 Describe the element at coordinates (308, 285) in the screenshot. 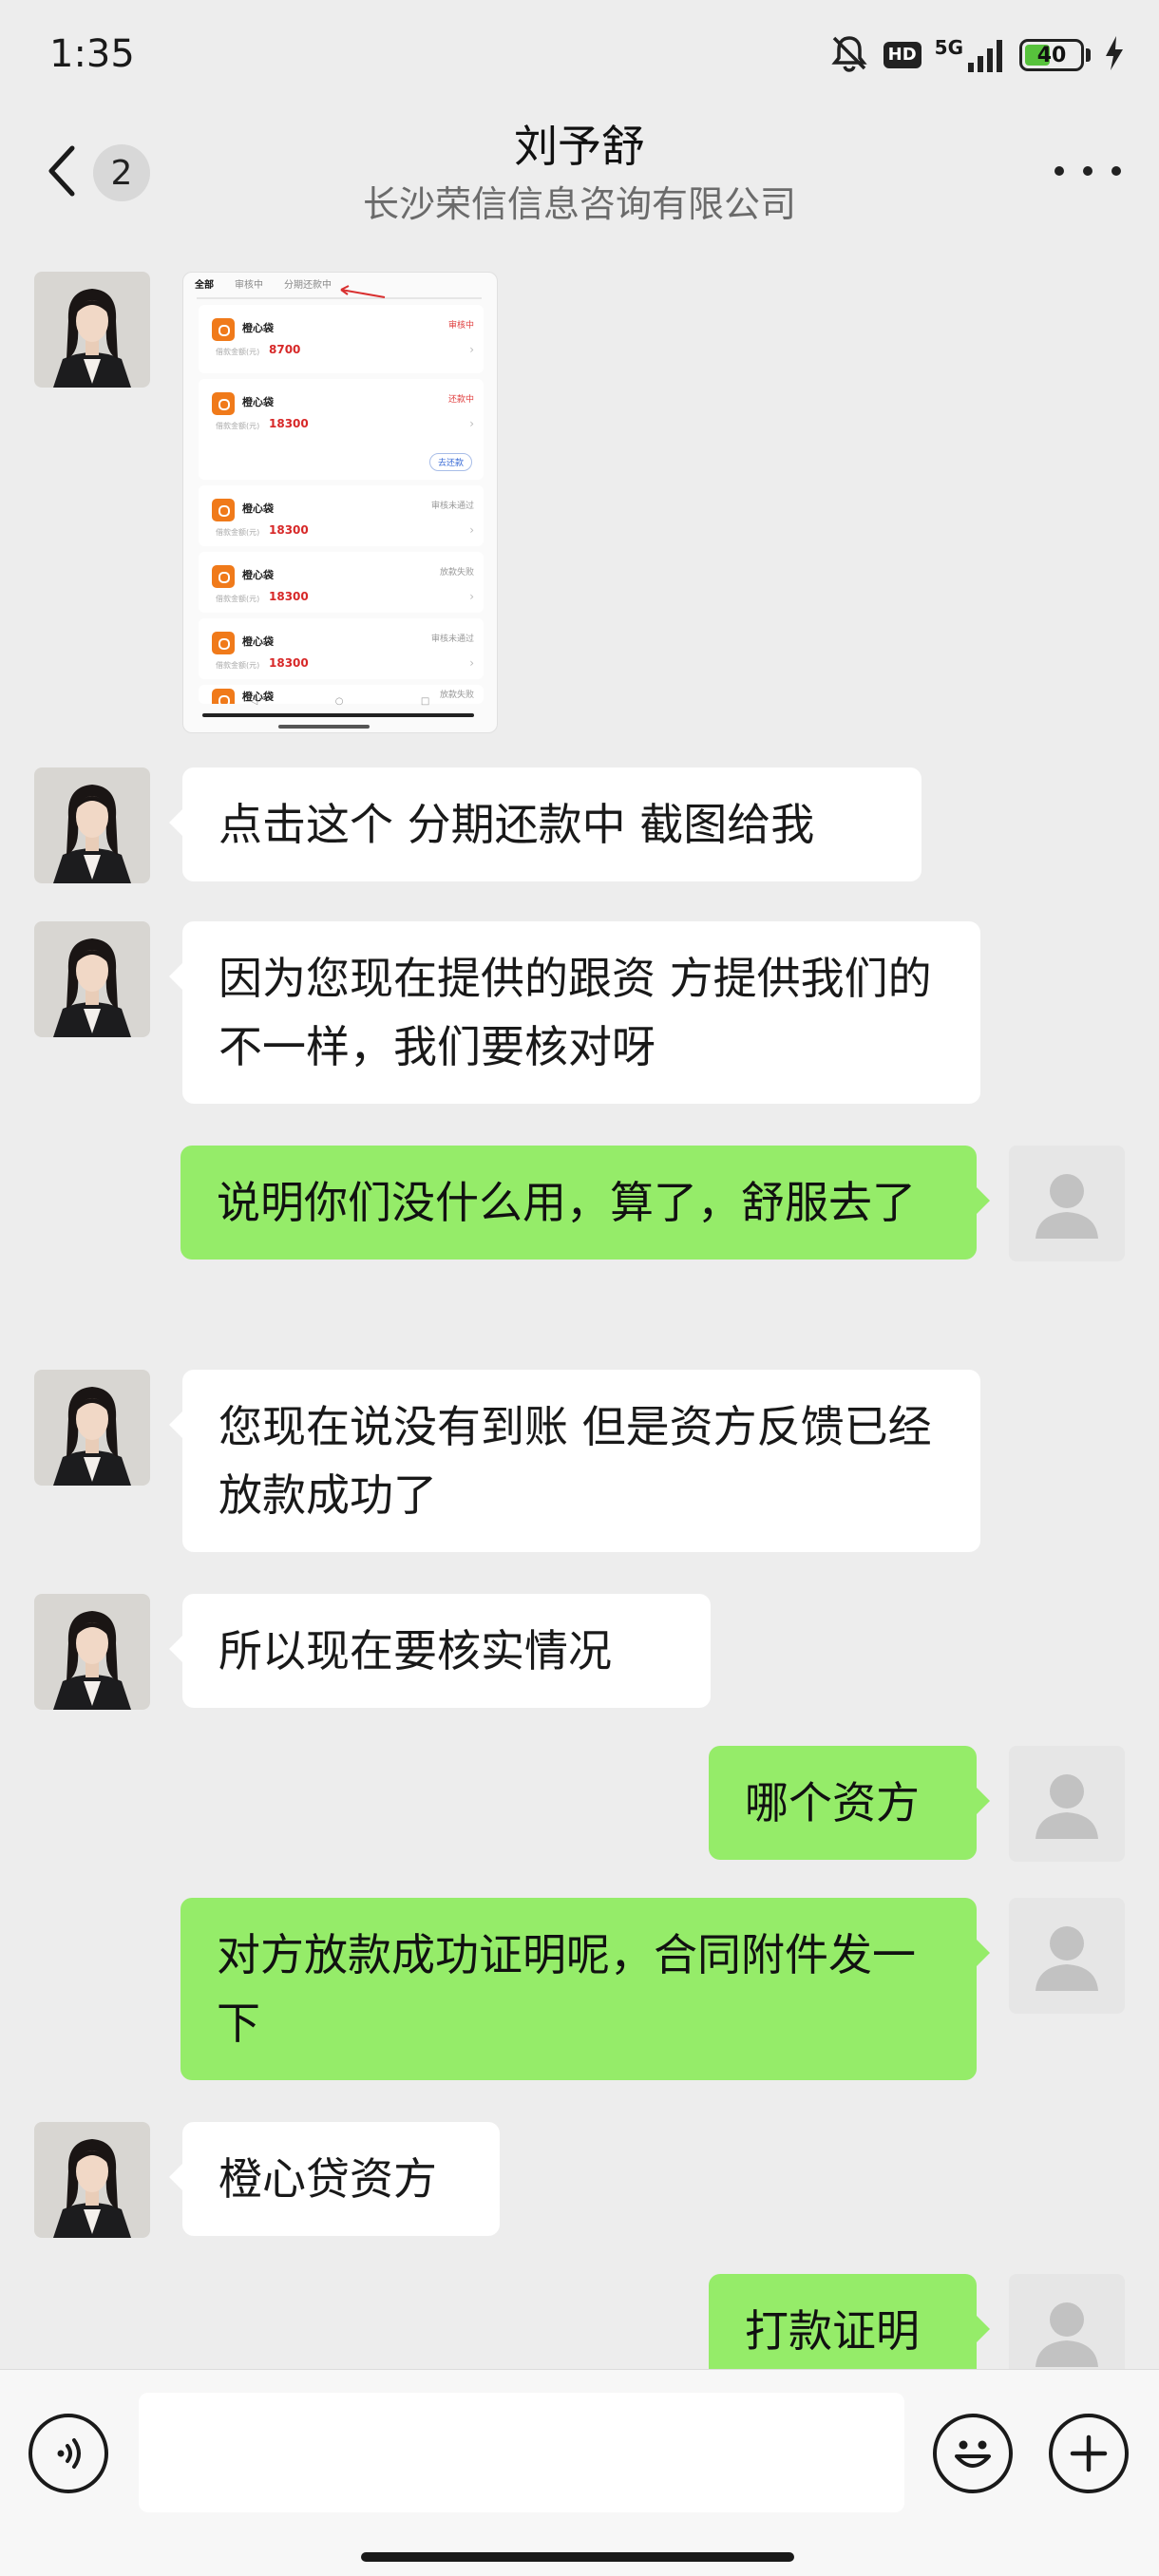

I see `image-tab: 分期还款中` at that location.